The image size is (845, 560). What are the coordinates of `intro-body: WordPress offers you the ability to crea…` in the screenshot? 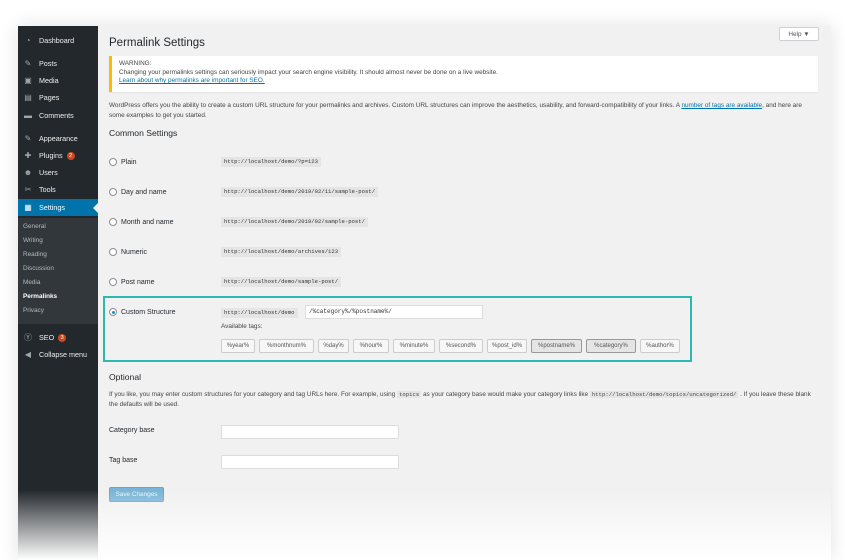 It's located at (395, 105).